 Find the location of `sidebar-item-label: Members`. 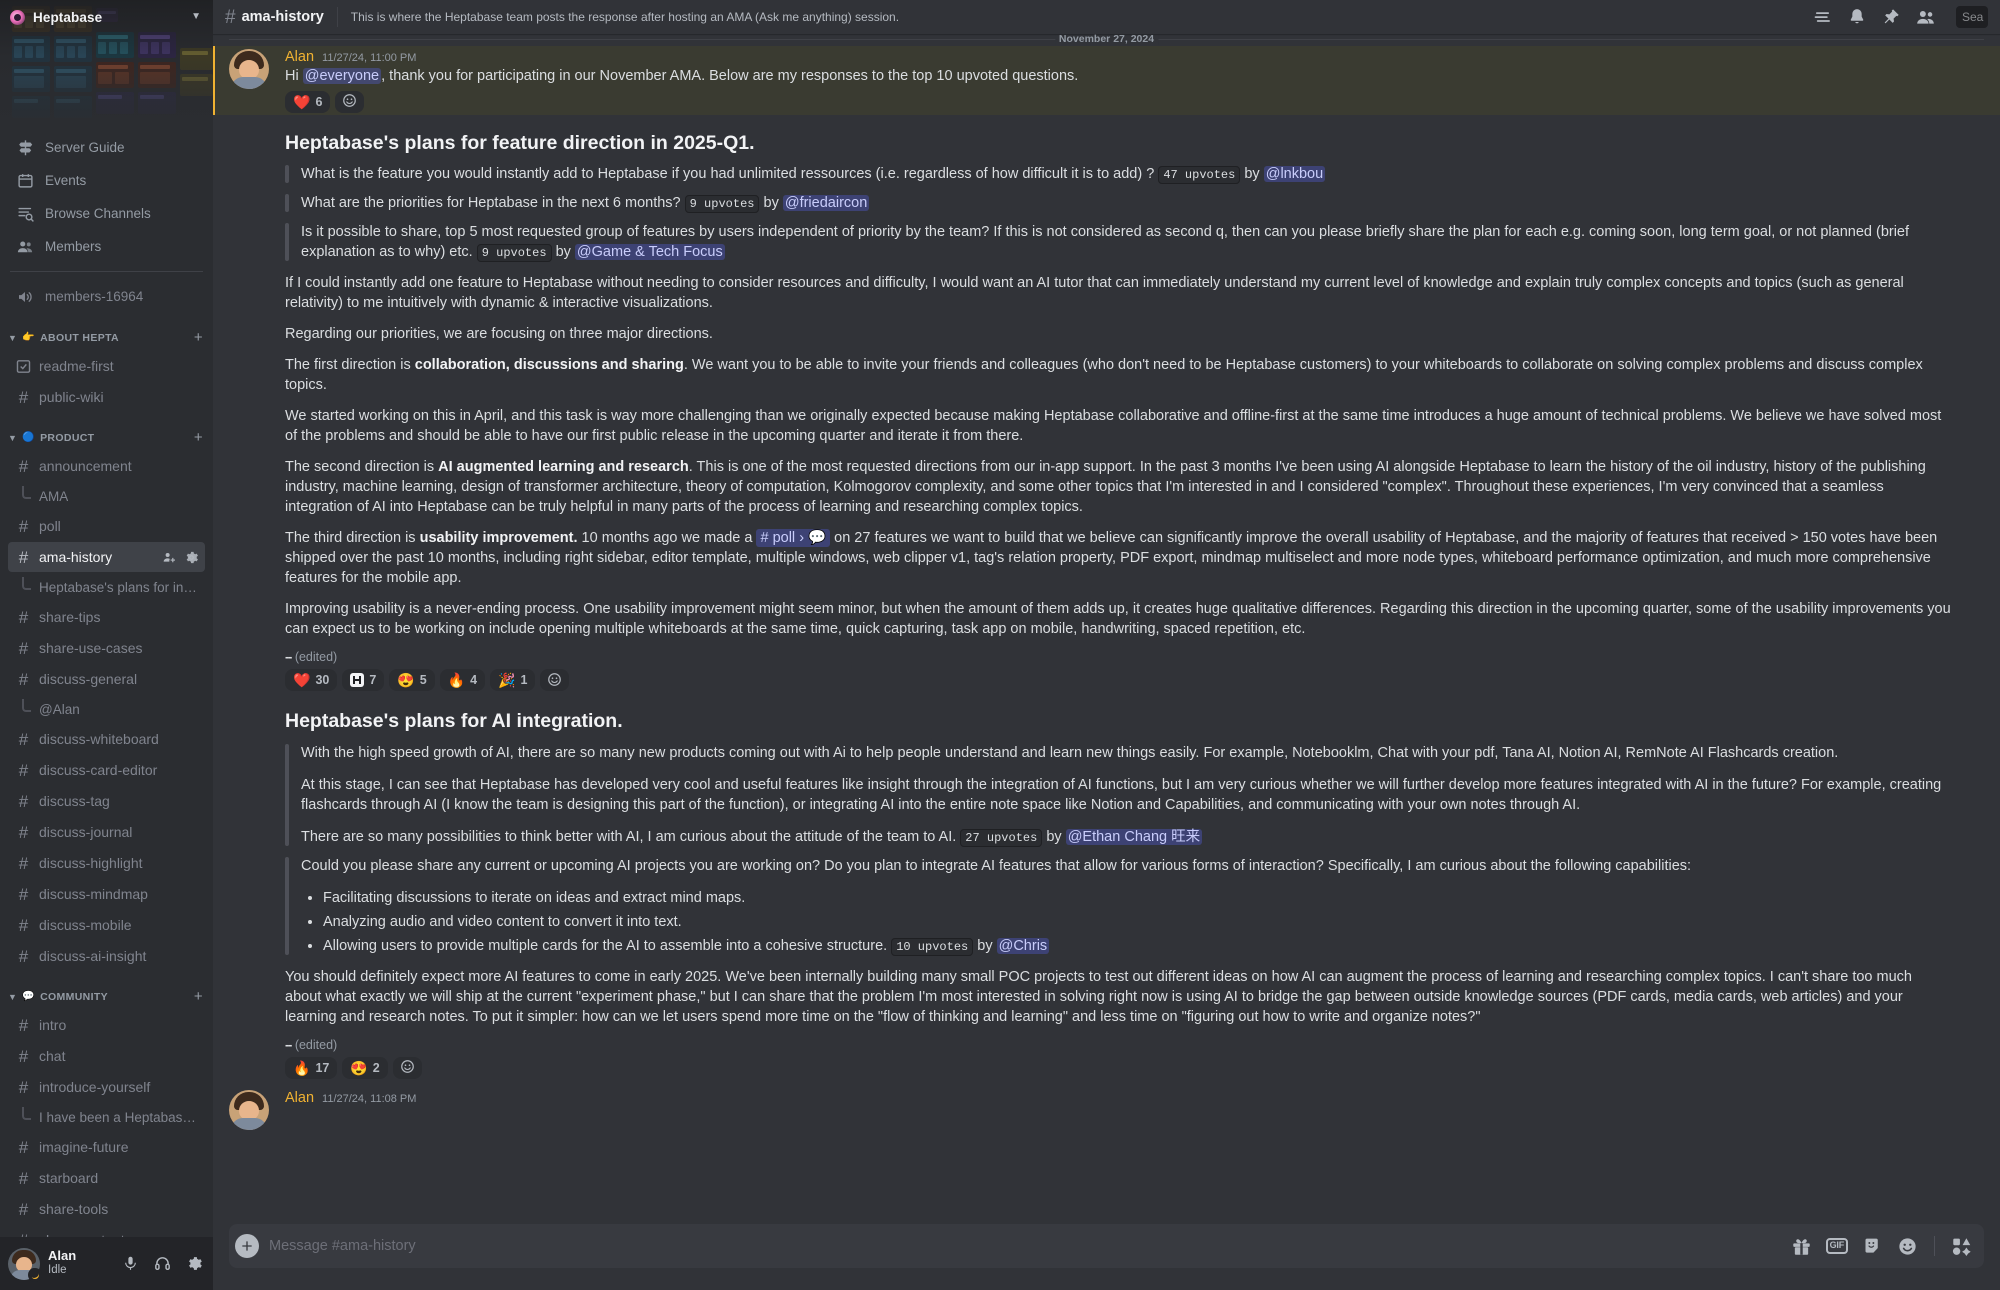

sidebar-item-label: Members is located at coordinates (73, 246).